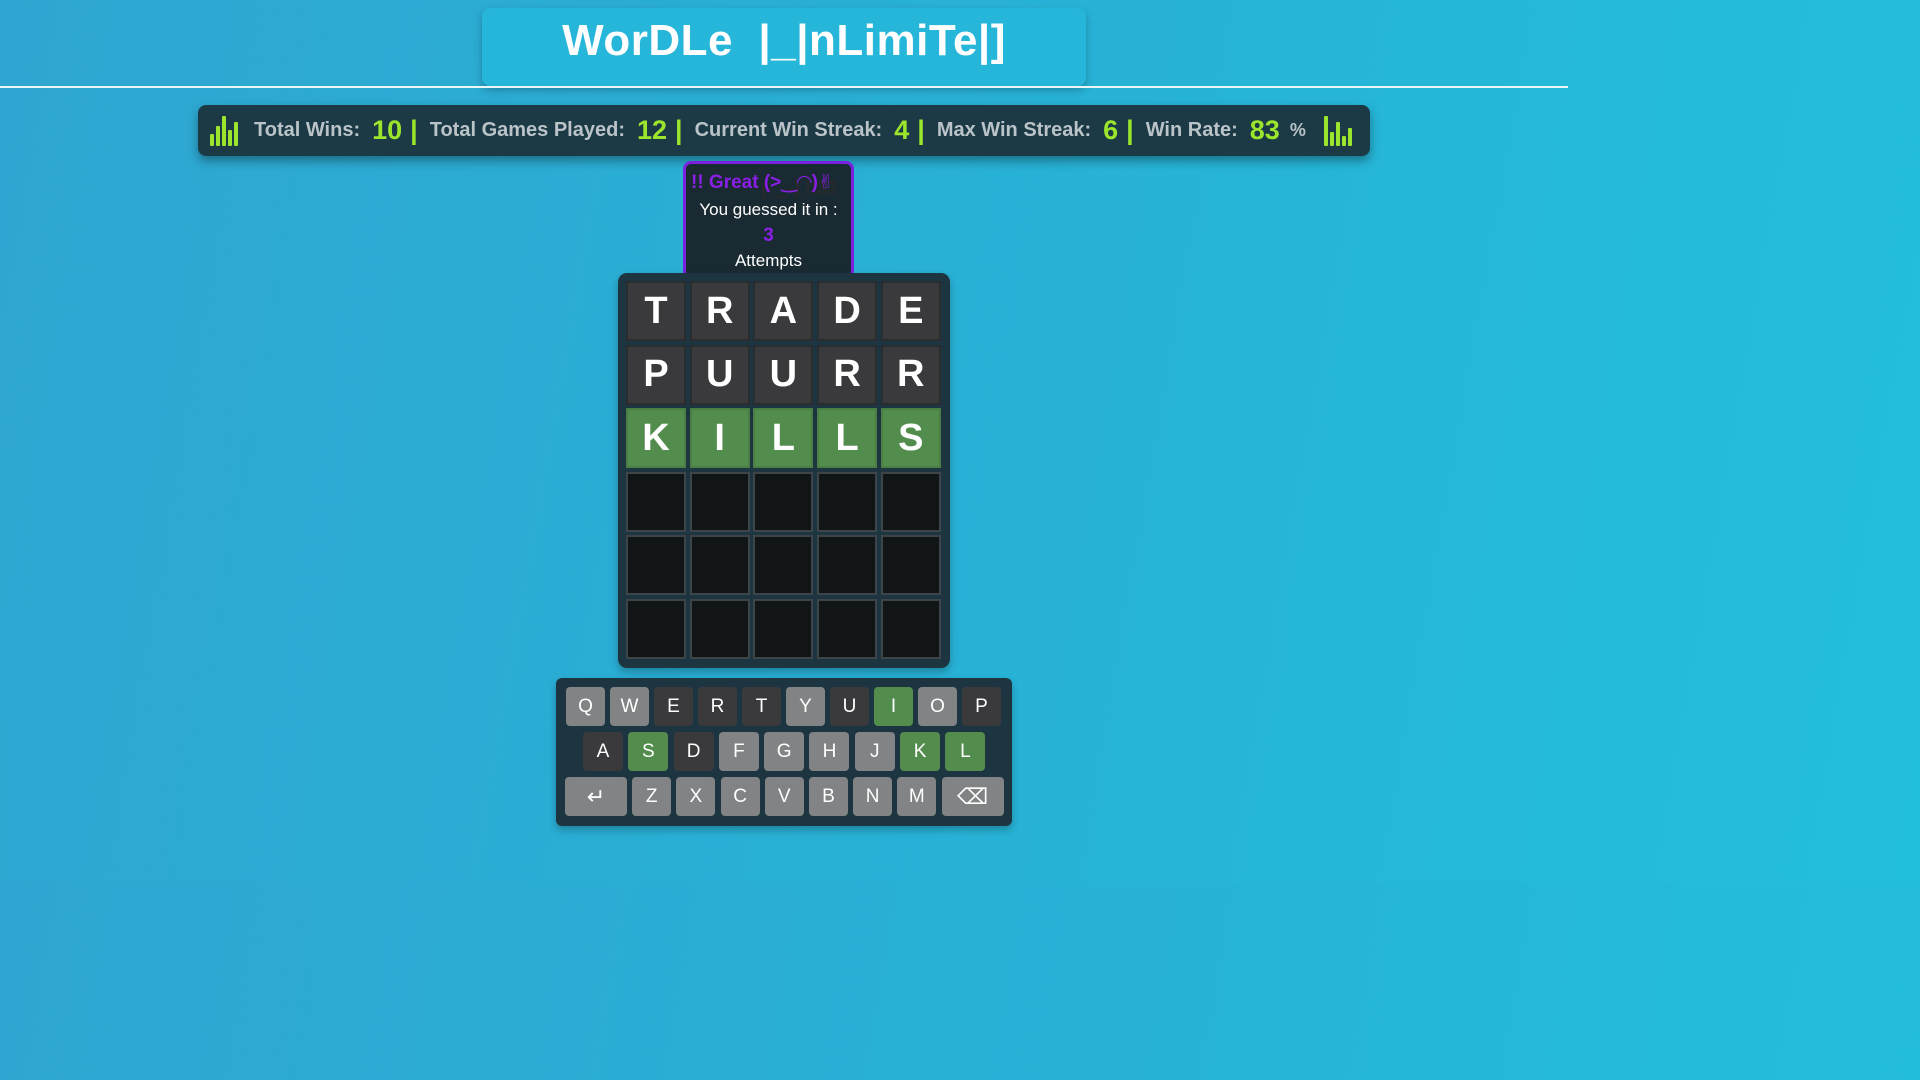 The image size is (1920, 1080). I want to click on win-rate-value: 83, so click(1264, 130).